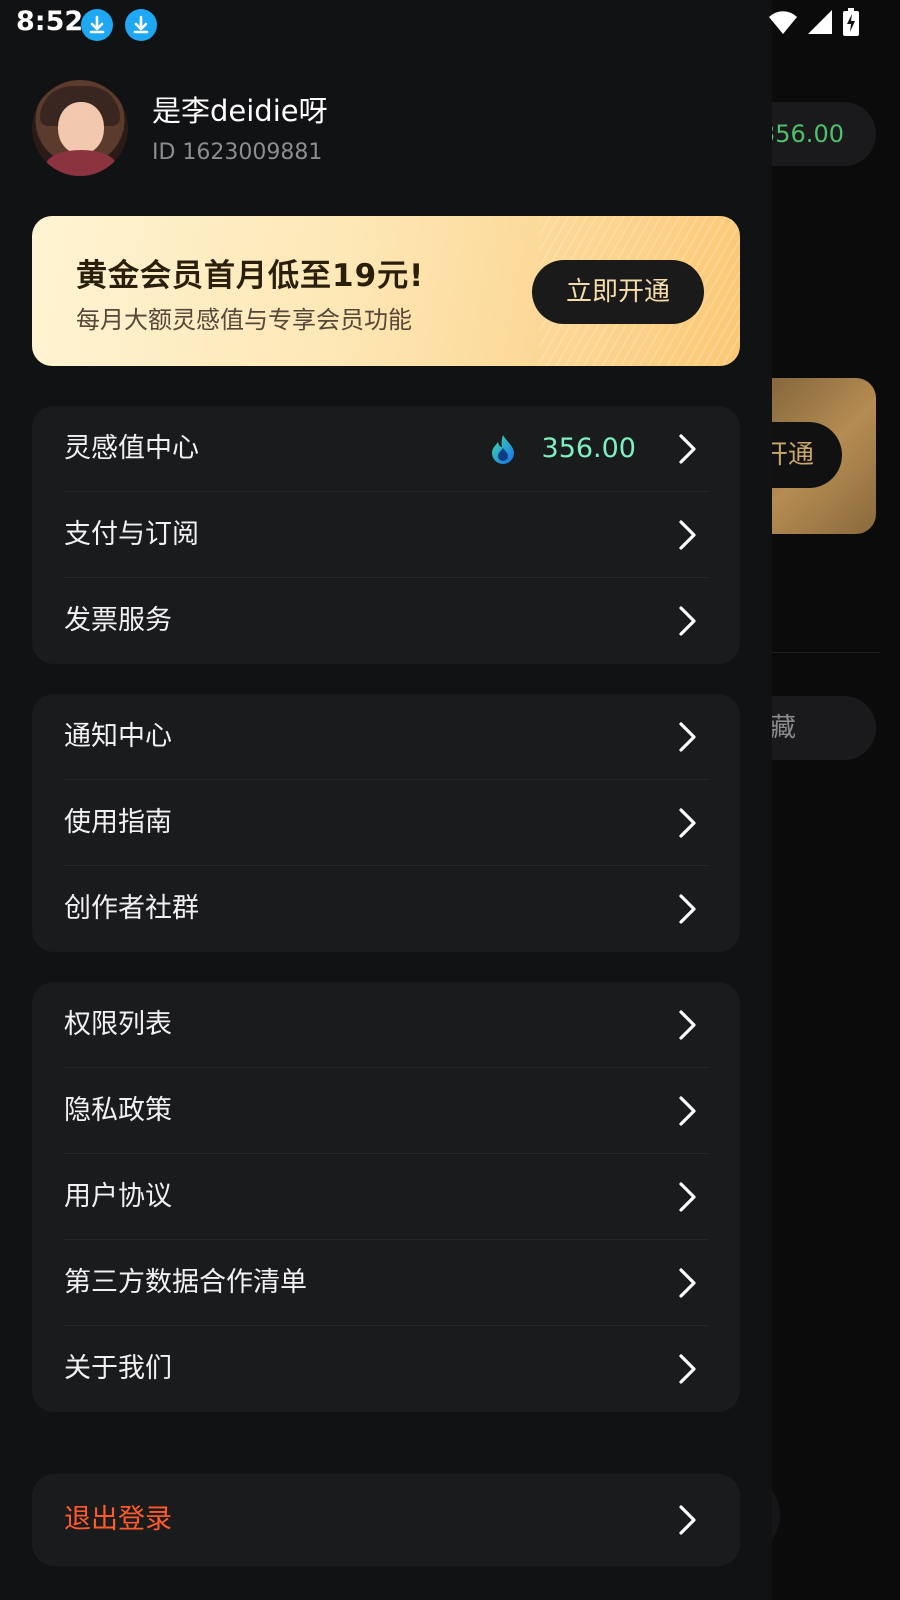 This screenshot has width=900, height=1600. What do you see at coordinates (240, 109) in the screenshot?
I see `user-name: 是李deidie呀` at bounding box center [240, 109].